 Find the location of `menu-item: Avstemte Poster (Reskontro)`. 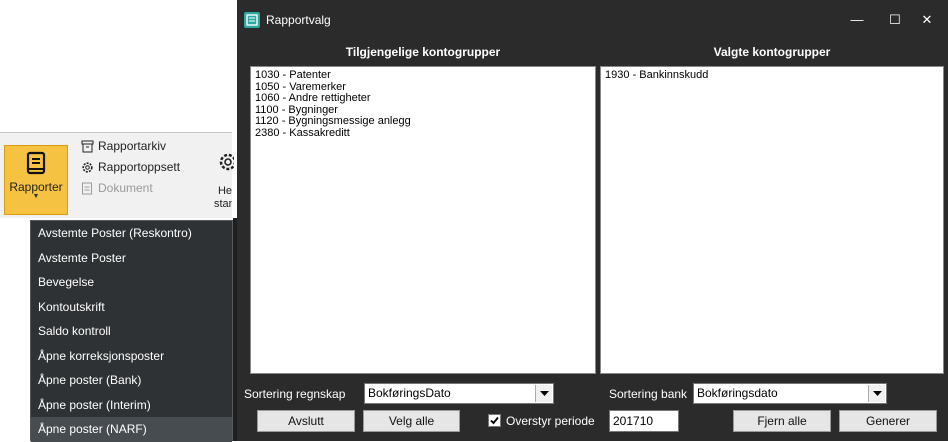

menu-item: Avstemte Poster (Reskontro) is located at coordinates (131, 233).